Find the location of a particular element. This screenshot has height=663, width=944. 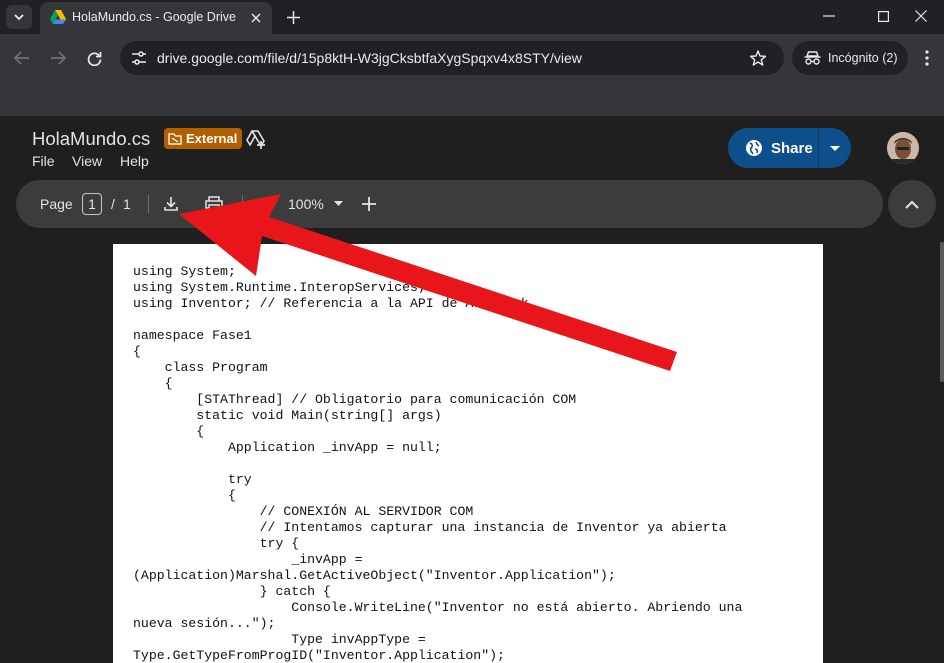

zoom-in-button is located at coordinates (369, 204).